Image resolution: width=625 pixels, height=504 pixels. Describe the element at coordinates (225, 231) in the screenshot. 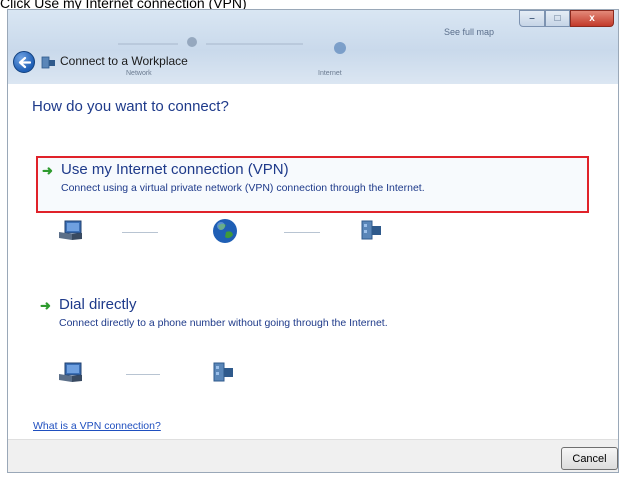

I see `globe-icon` at that location.